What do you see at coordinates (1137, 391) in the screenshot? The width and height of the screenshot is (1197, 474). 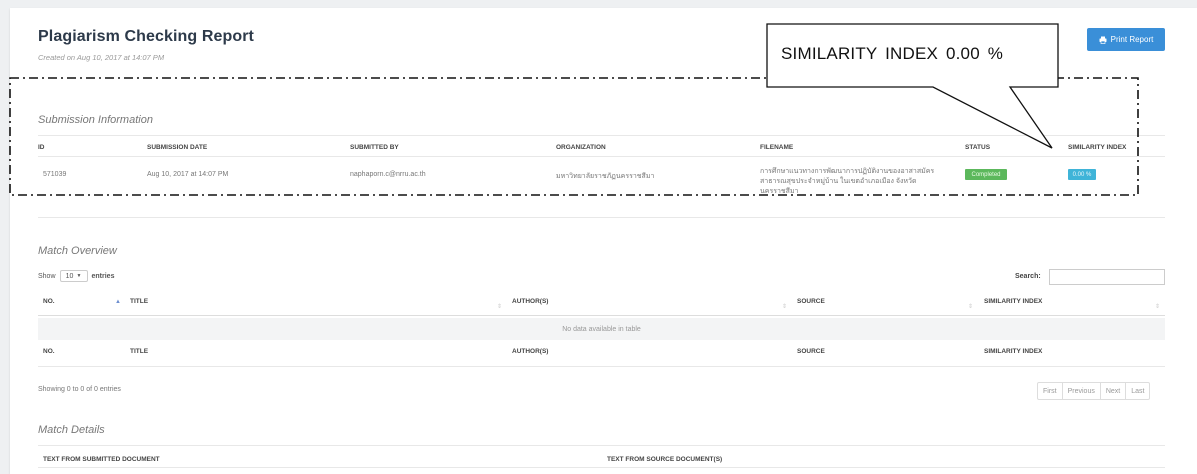 I see `pager-last: Last` at bounding box center [1137, 391].